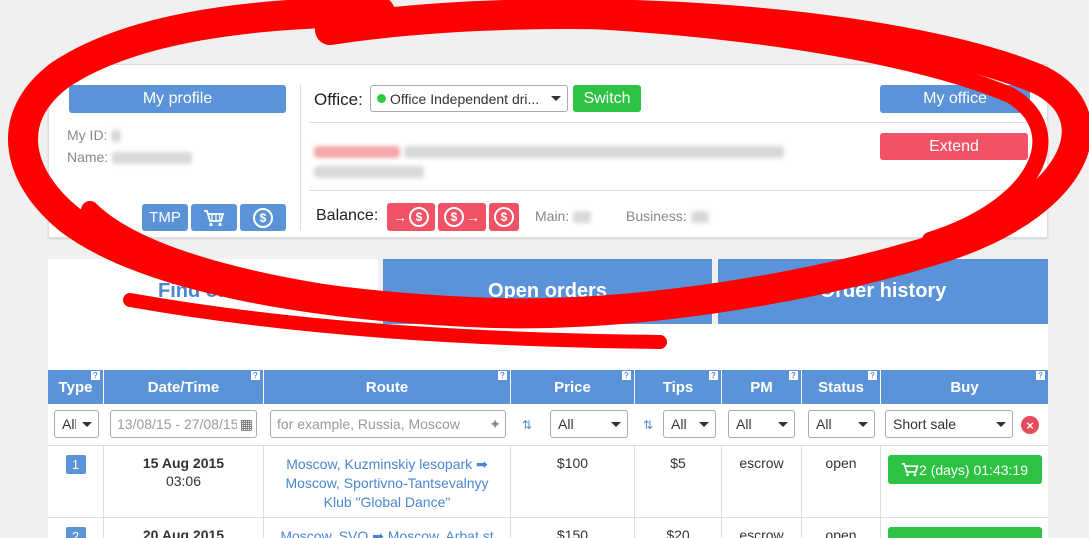 The height and width of the screenshot is (538, 1089). Describe the element at coordinates (883, 291) in the screenshot. I see `tab-order-history: Order history` at that location.